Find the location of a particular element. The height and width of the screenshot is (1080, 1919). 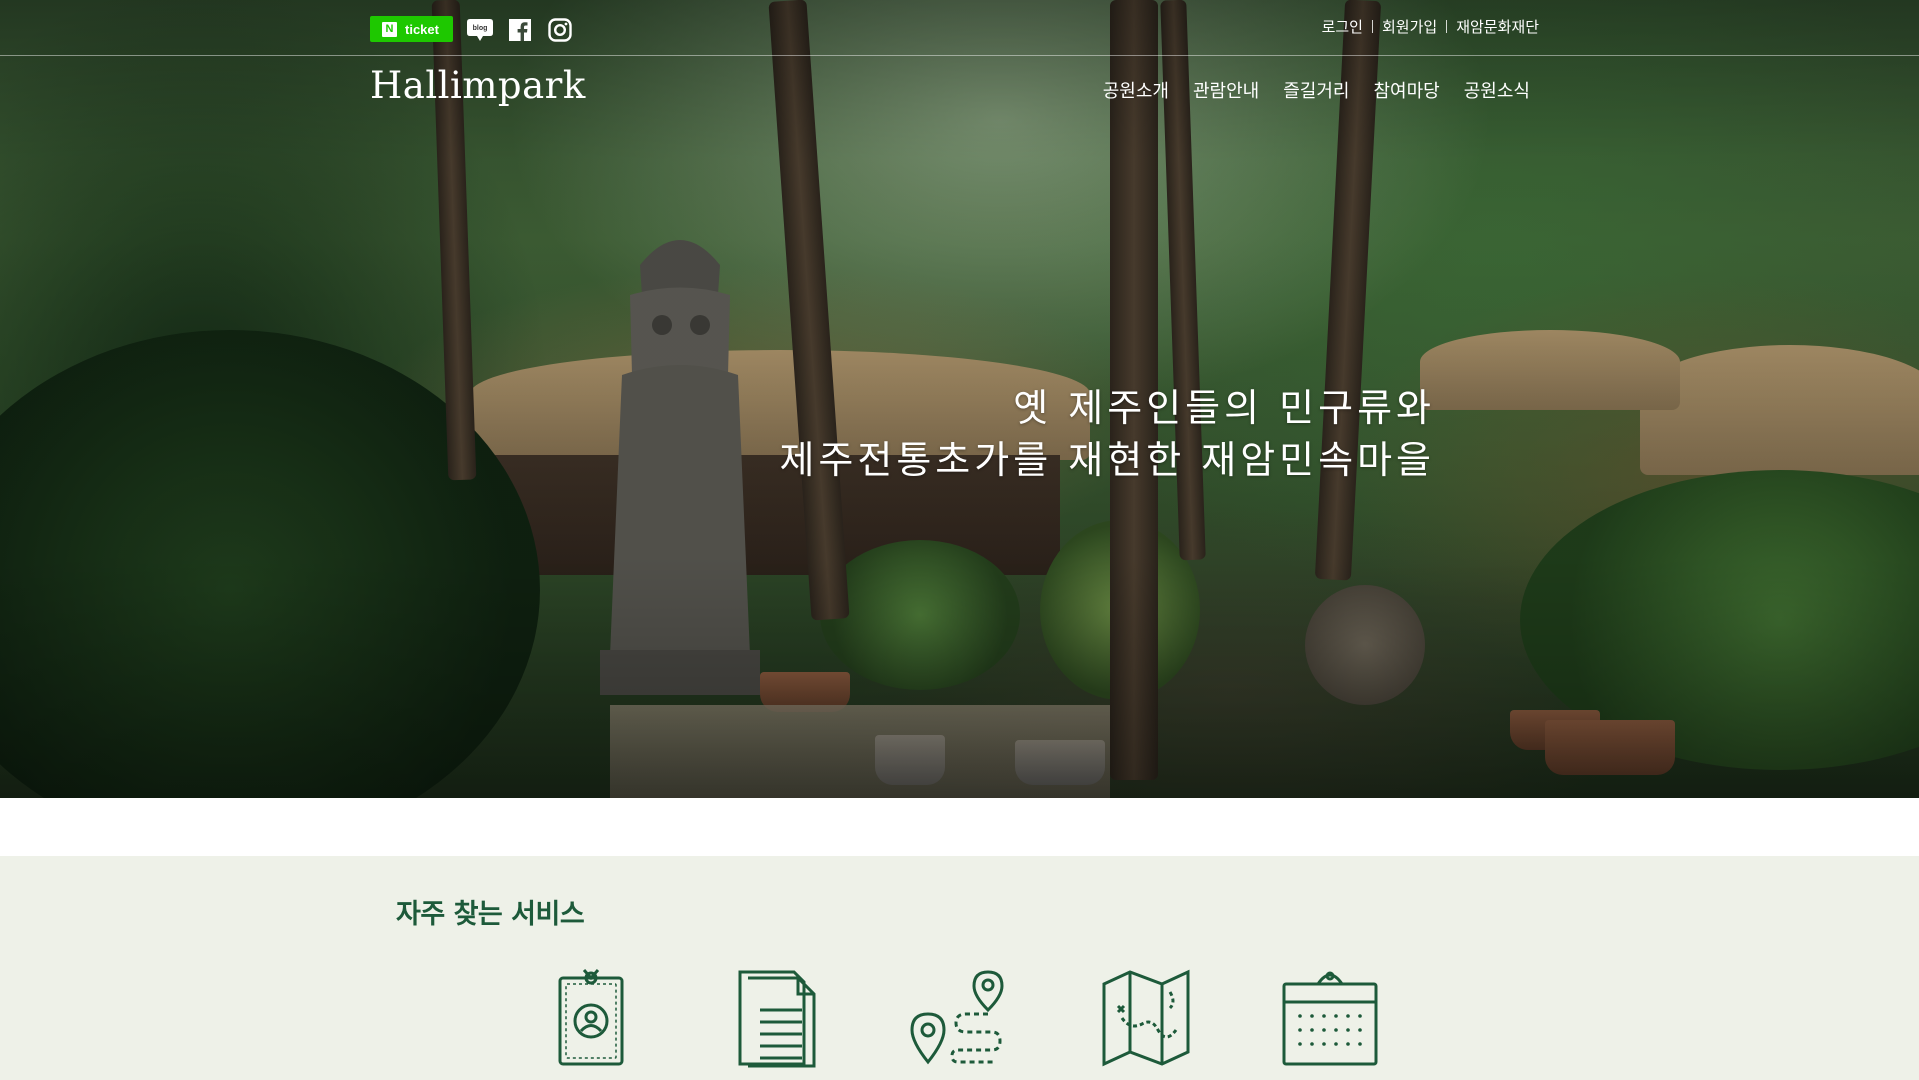

naver-blog-link: blog is located at coordinates (480, 30).